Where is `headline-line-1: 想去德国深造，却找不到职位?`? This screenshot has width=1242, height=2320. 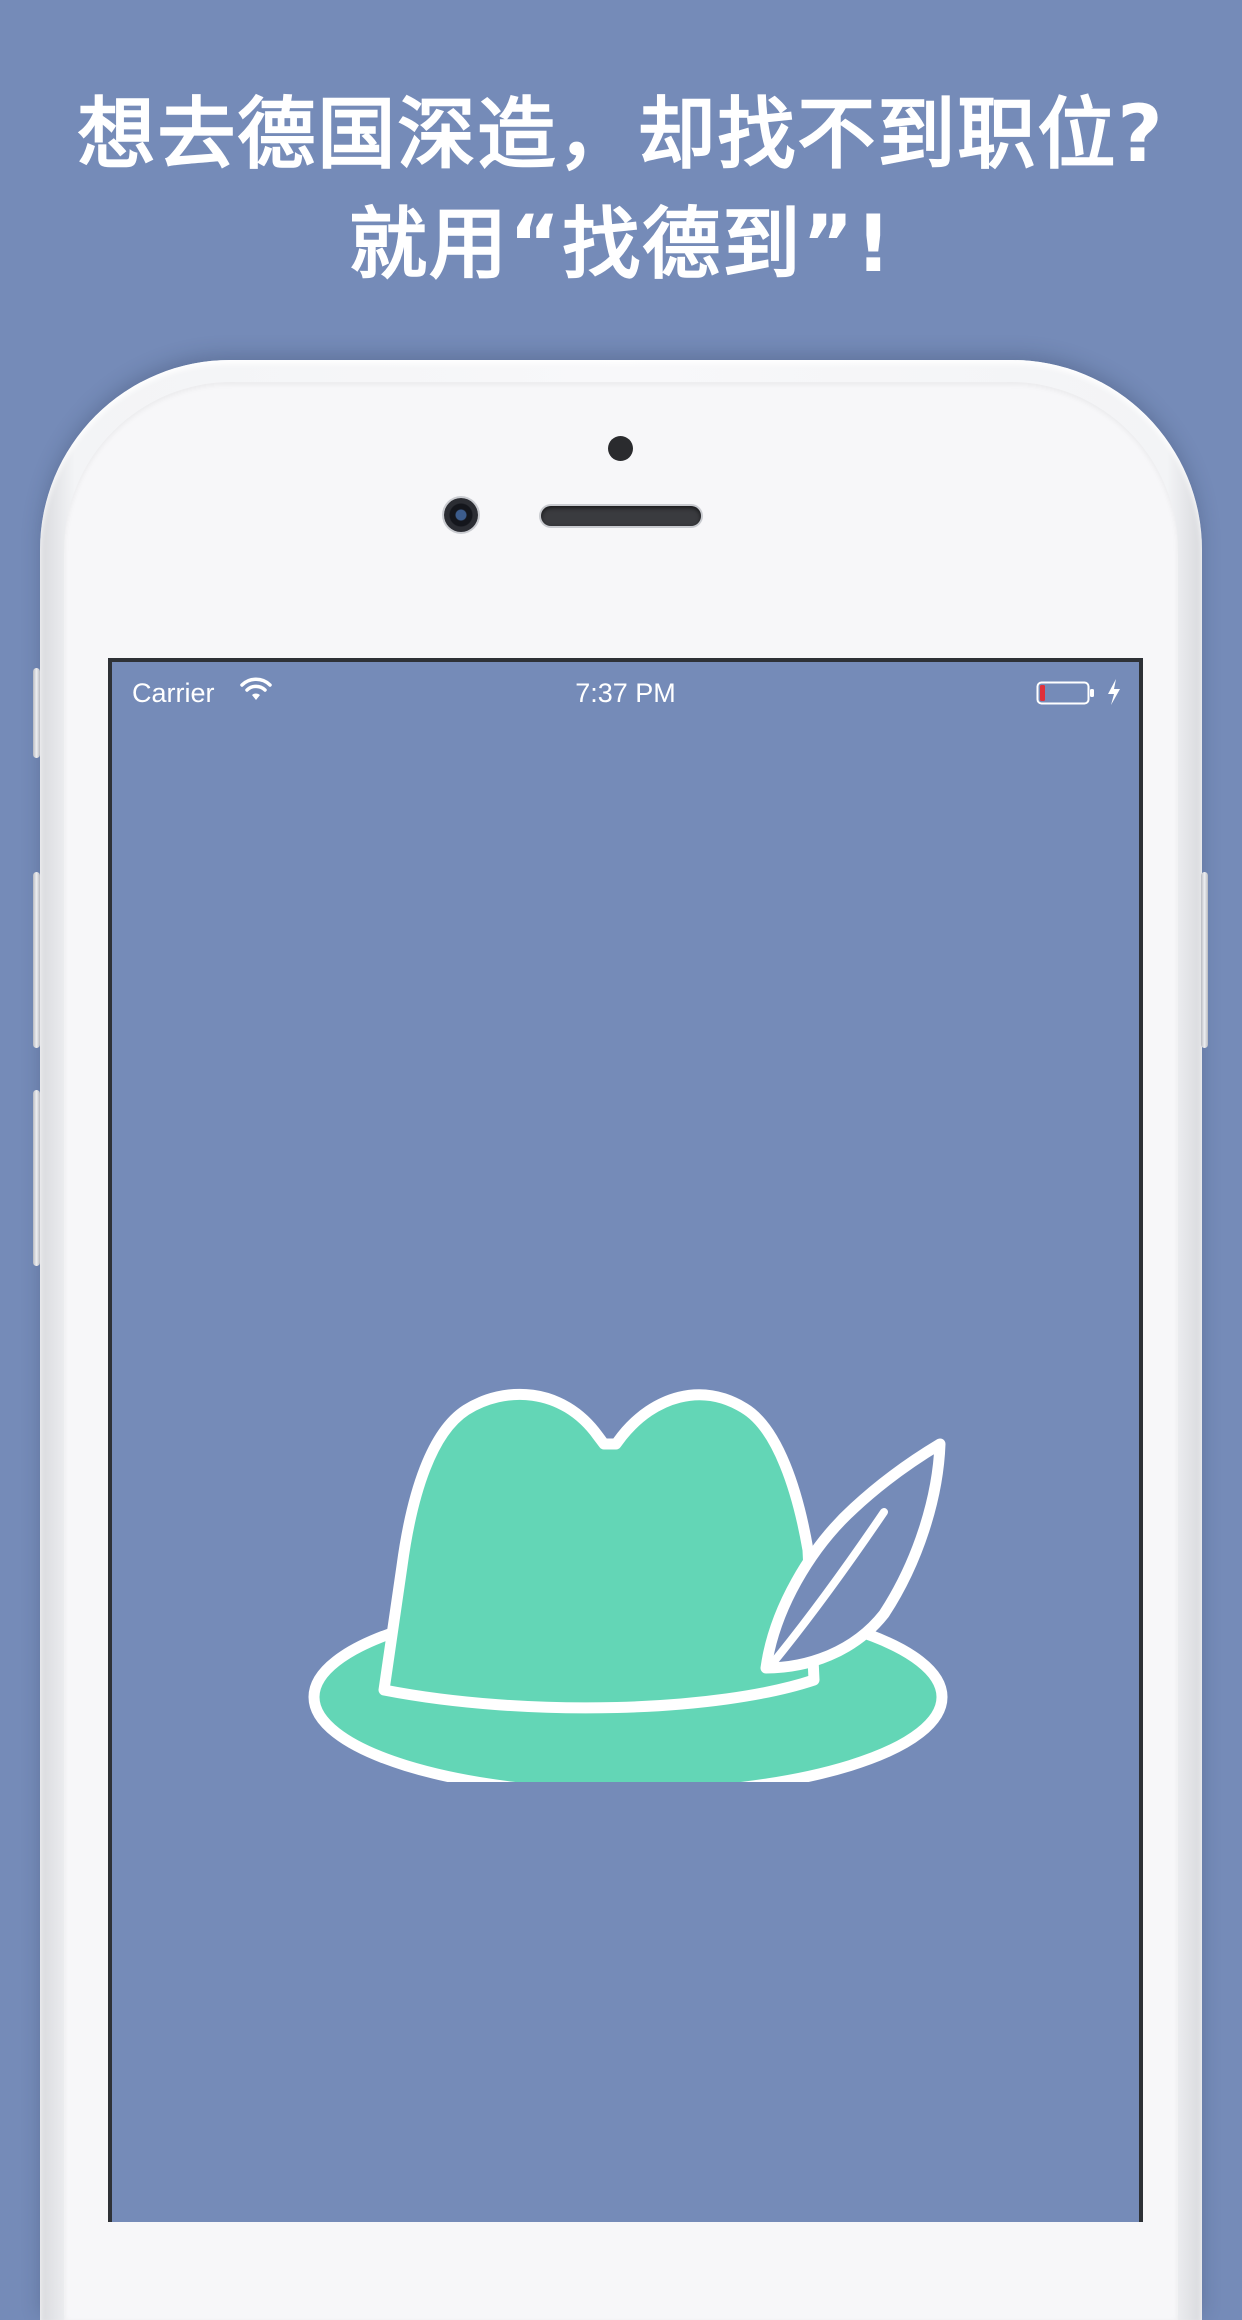 headline-line-1: 想去德国深造，却找不到职位? is located at coordinates (621, 135).